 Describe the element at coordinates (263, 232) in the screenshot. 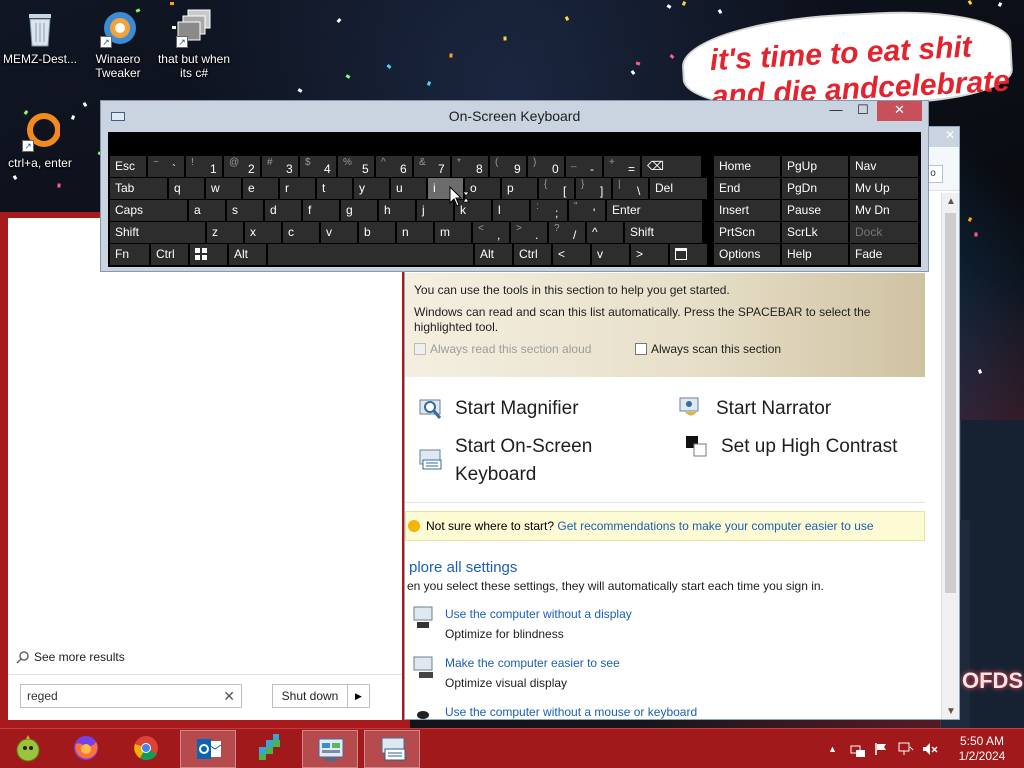

I see `key-x: x` at that location.